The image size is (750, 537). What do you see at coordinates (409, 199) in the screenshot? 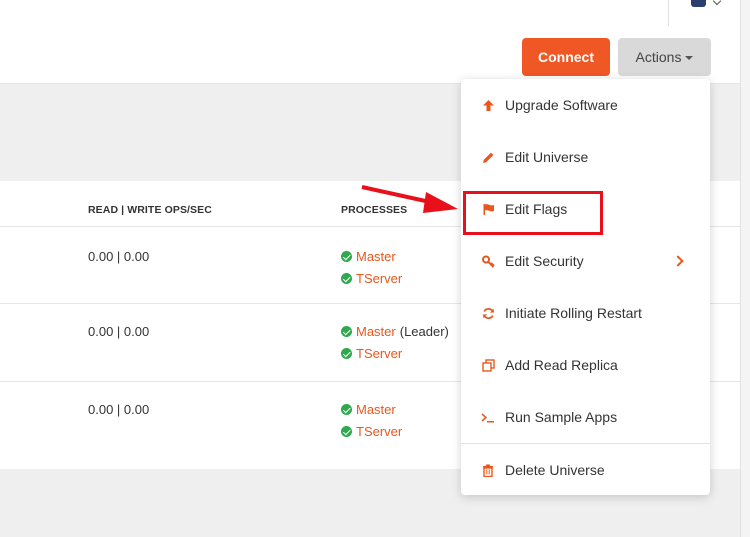
I see `annotation-arrow-icon` at bounding box center [409, 199].